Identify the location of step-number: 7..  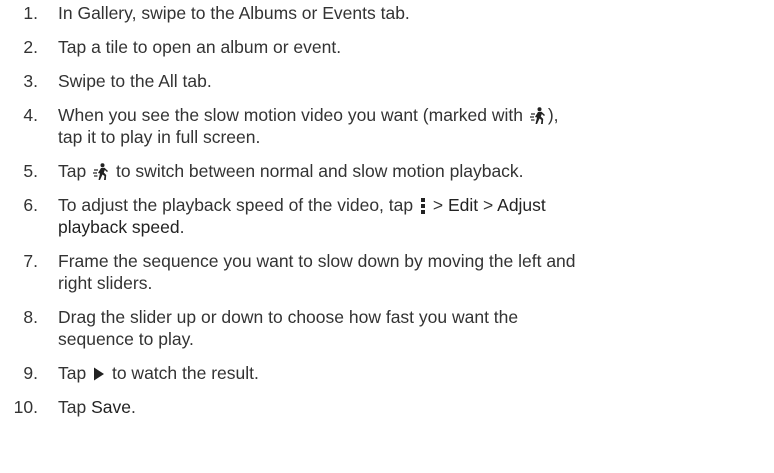
(30, 261).